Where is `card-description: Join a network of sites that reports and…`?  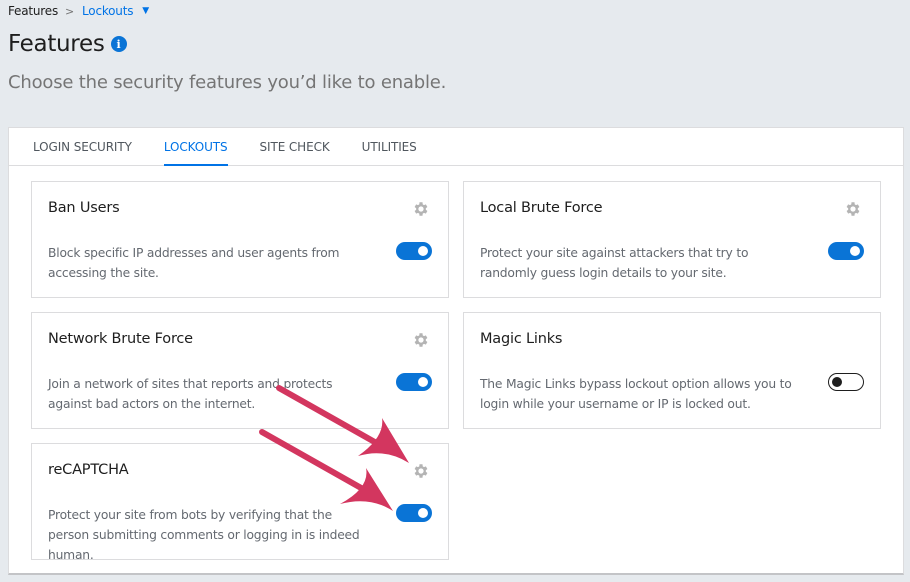 card-description: Join a network of sites that reports and… is located at coordinates (190, 394).